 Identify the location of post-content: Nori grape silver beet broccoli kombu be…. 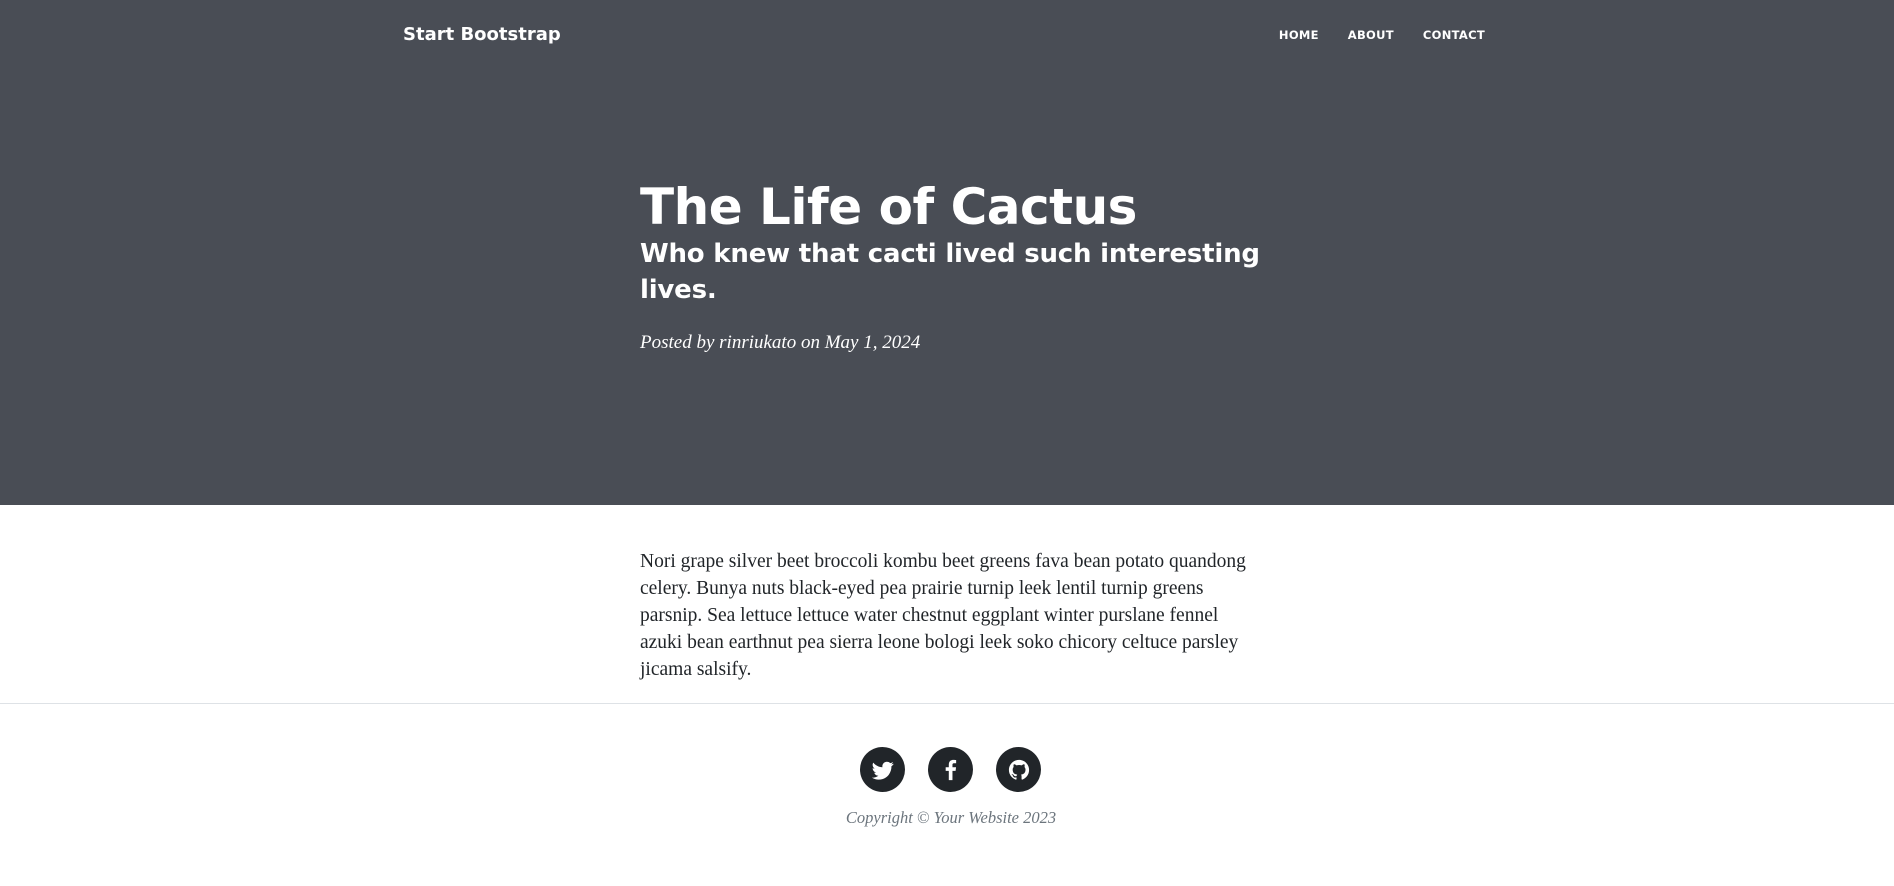
(950, 615).